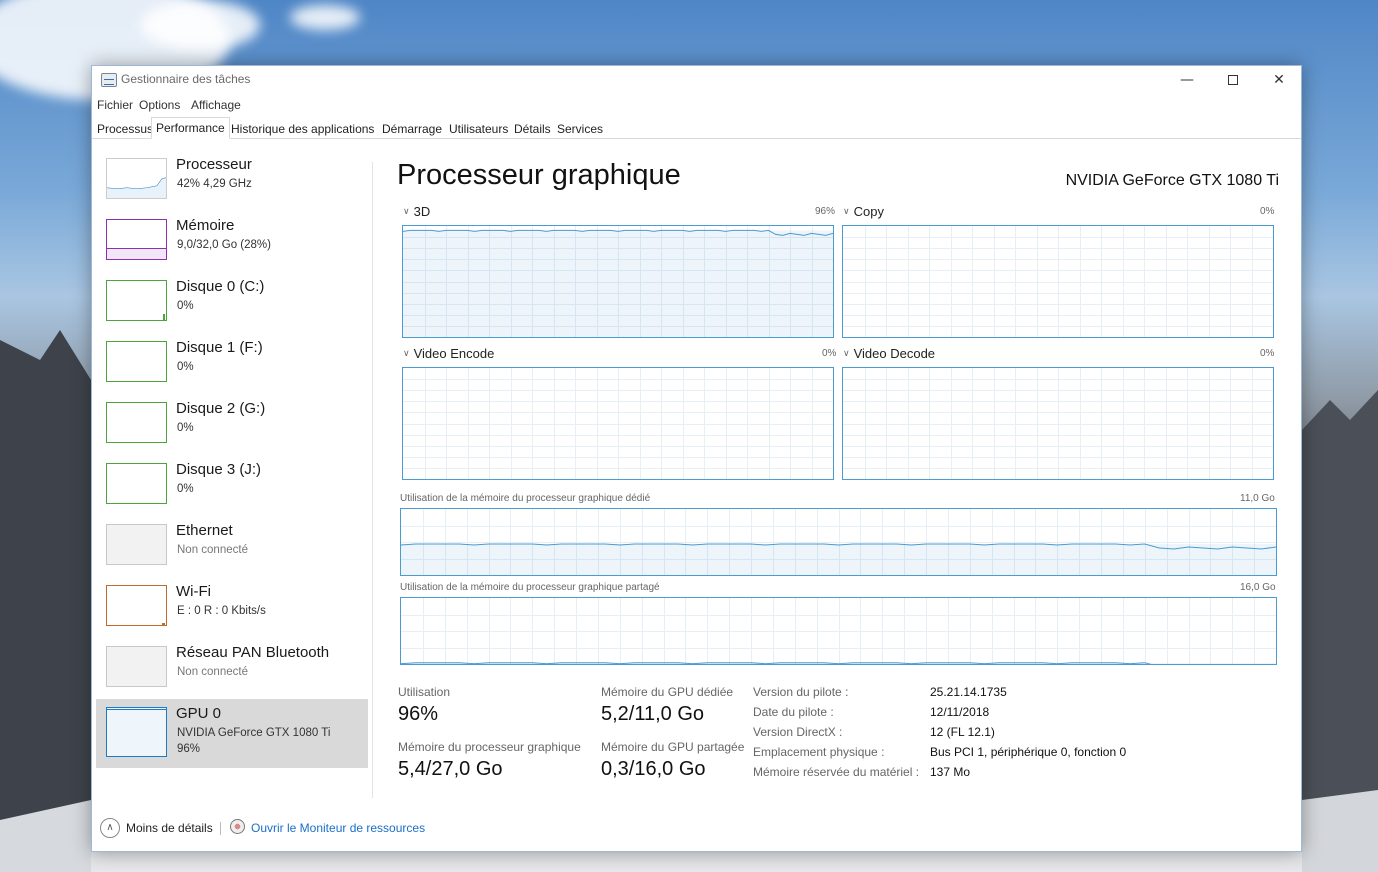 The width and height of the screenshot is (1378, 872). Describe the element at coordinates (838, 542) in the screenshot. I see `graph-dedicated-memory` at that location.